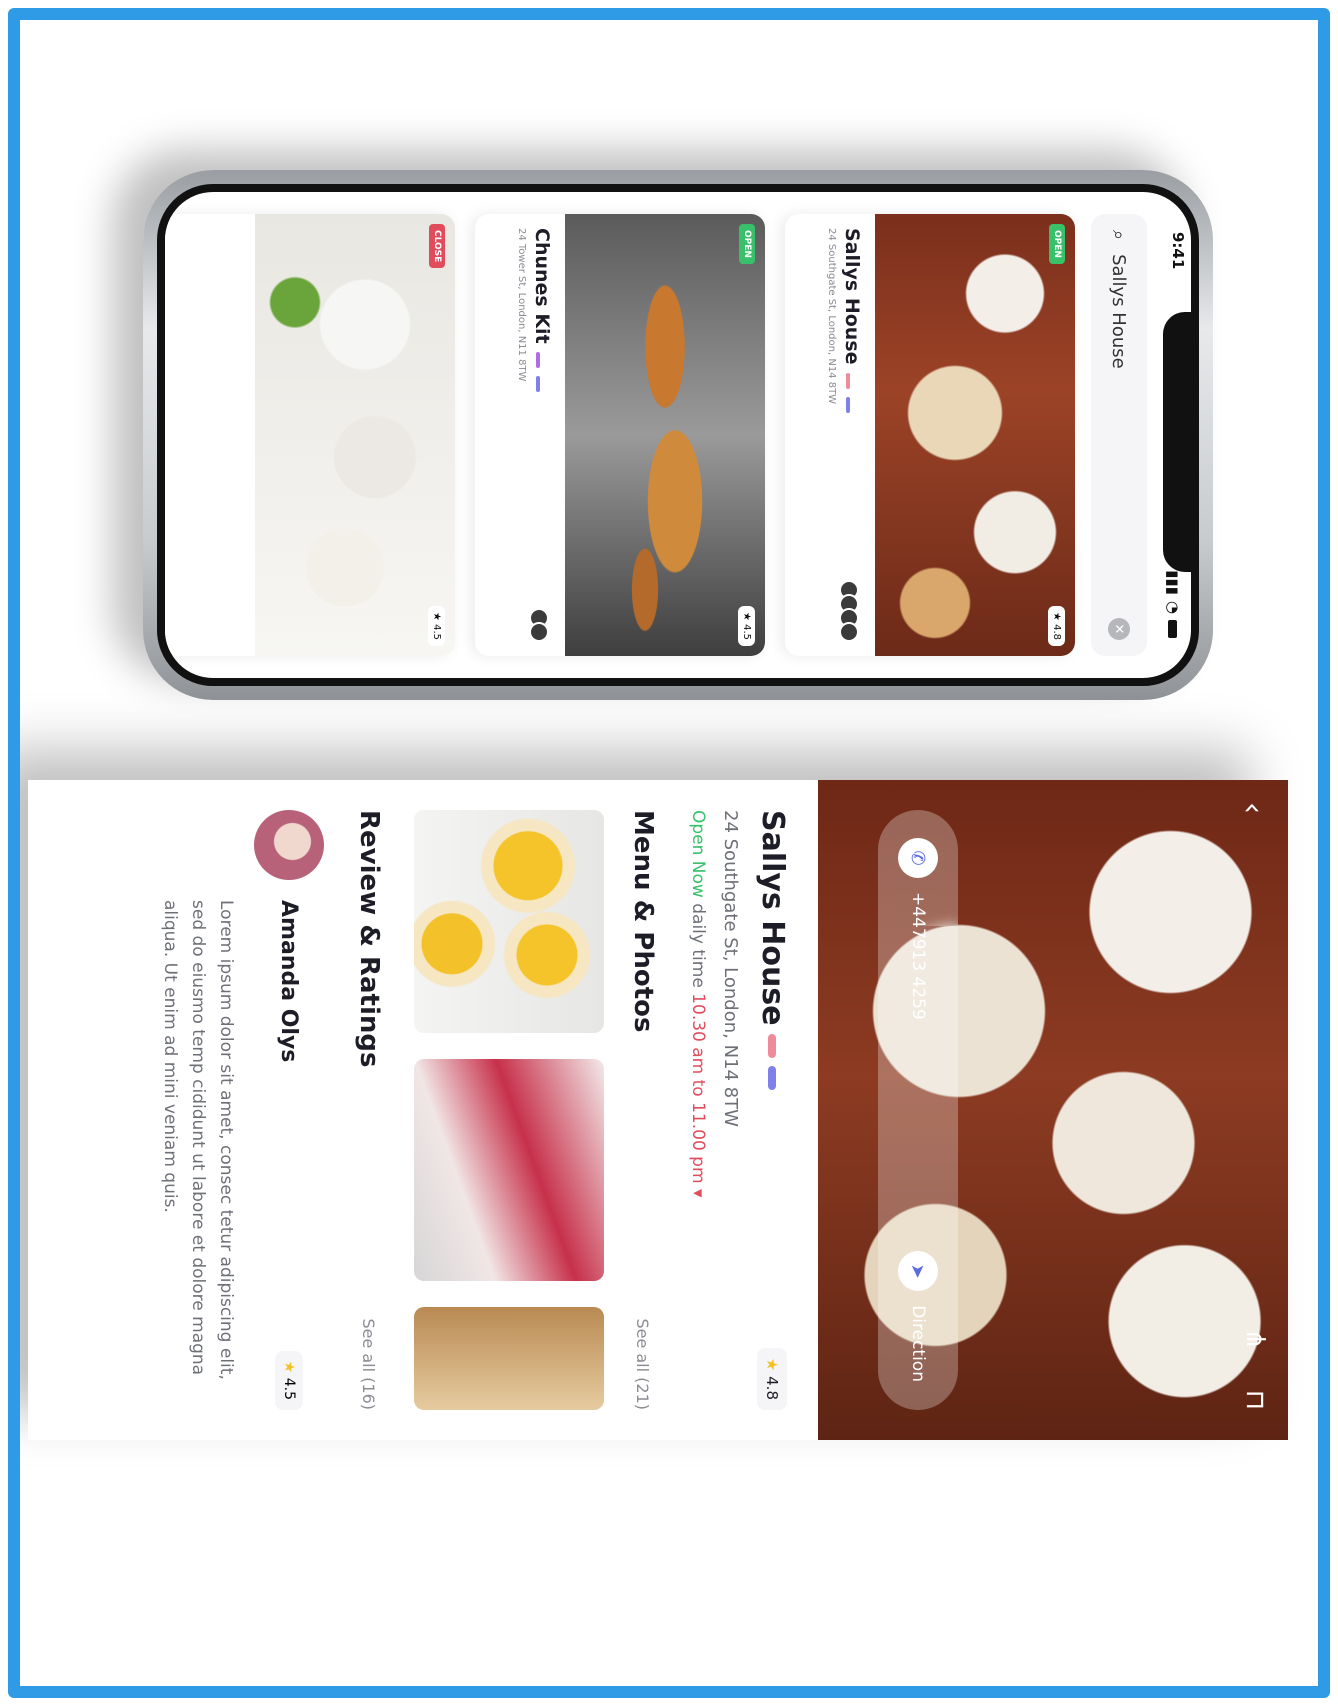 This screenshot has height=1706, width=1338. What do you see at coordinates (542, 435) in the screenshot?
I see `card-name: Chunes Kit` at bounding box center [542, 435].